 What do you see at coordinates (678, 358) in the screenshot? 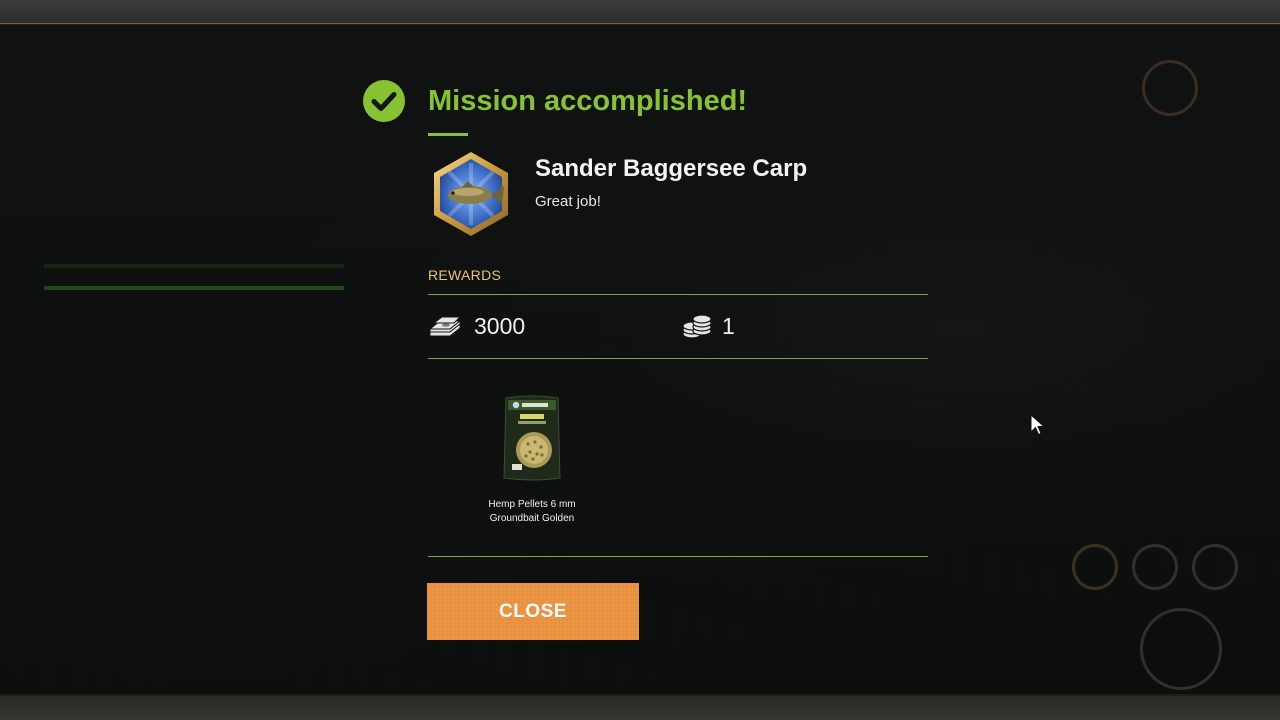
I see `rewards-divider-middle` at bounding box center [678, 358].